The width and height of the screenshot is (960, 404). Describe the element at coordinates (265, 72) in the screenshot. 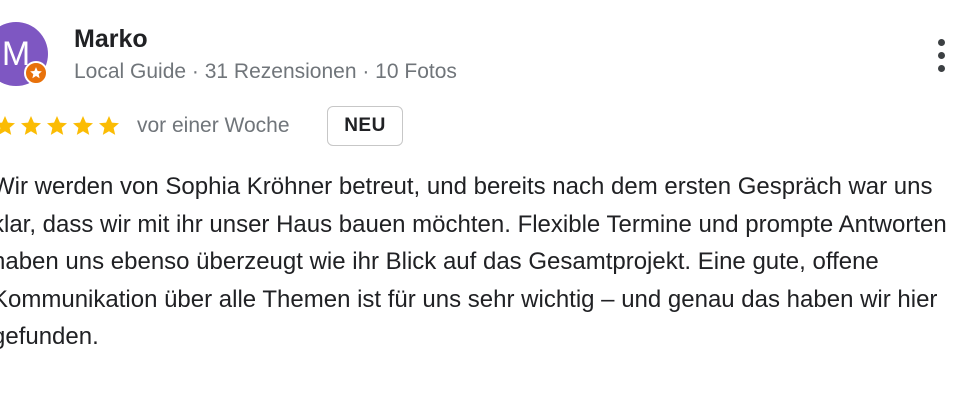

I see `author-meta: Local Guide · 31 Rezensionen · 10 Fotos` at that location.